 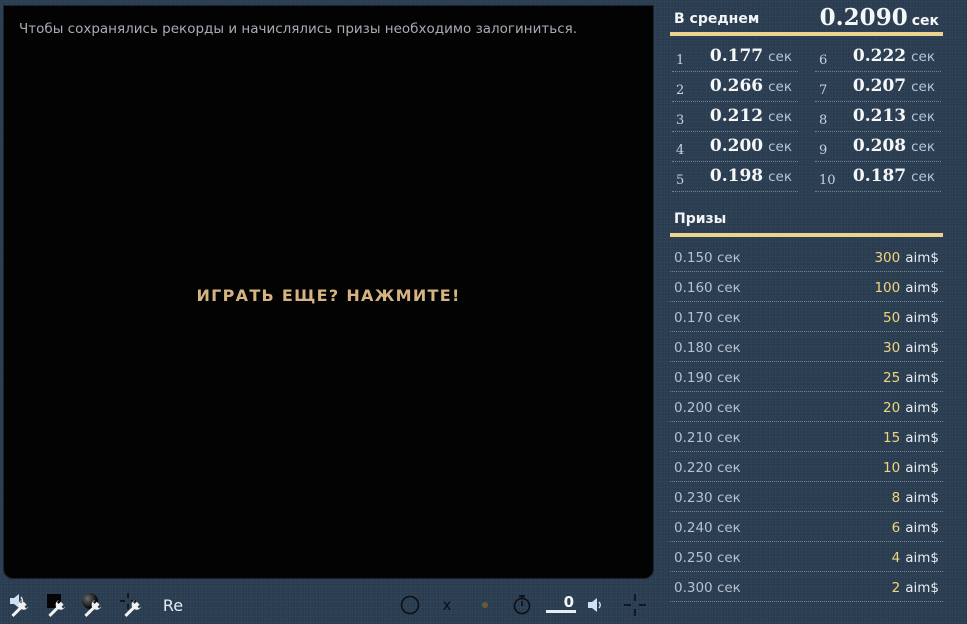 What do you see at coordinates (896, 528) in the screenshot?
I see `prize-amount: 6` at bounding box center [896, 528].